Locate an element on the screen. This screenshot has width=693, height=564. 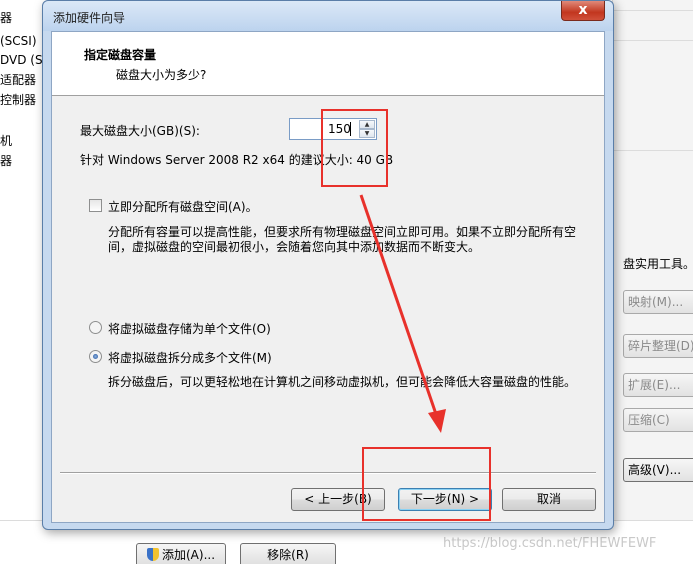
annotation-box-next is located at coordinates (426, 484).